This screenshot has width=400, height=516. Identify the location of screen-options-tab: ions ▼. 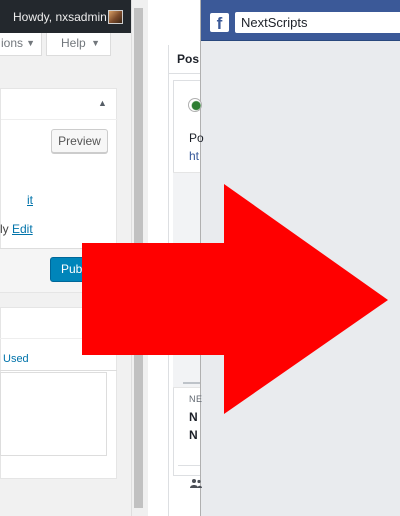
(21, 44).